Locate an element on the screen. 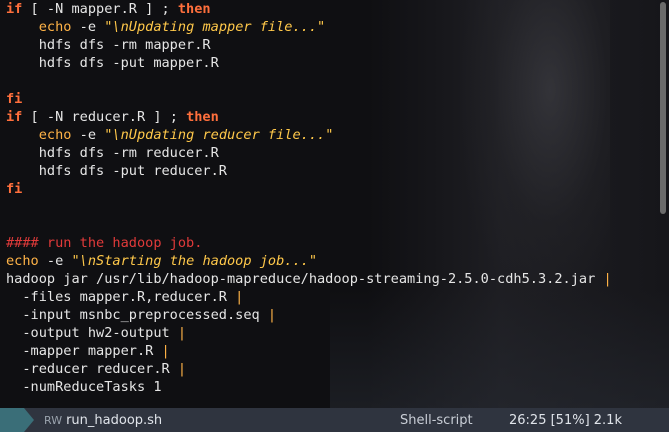 The width and height of the screenshot is (669, 432). code-text: -input msnbc_preprocessed.seq is located at coordinates (137, 315).